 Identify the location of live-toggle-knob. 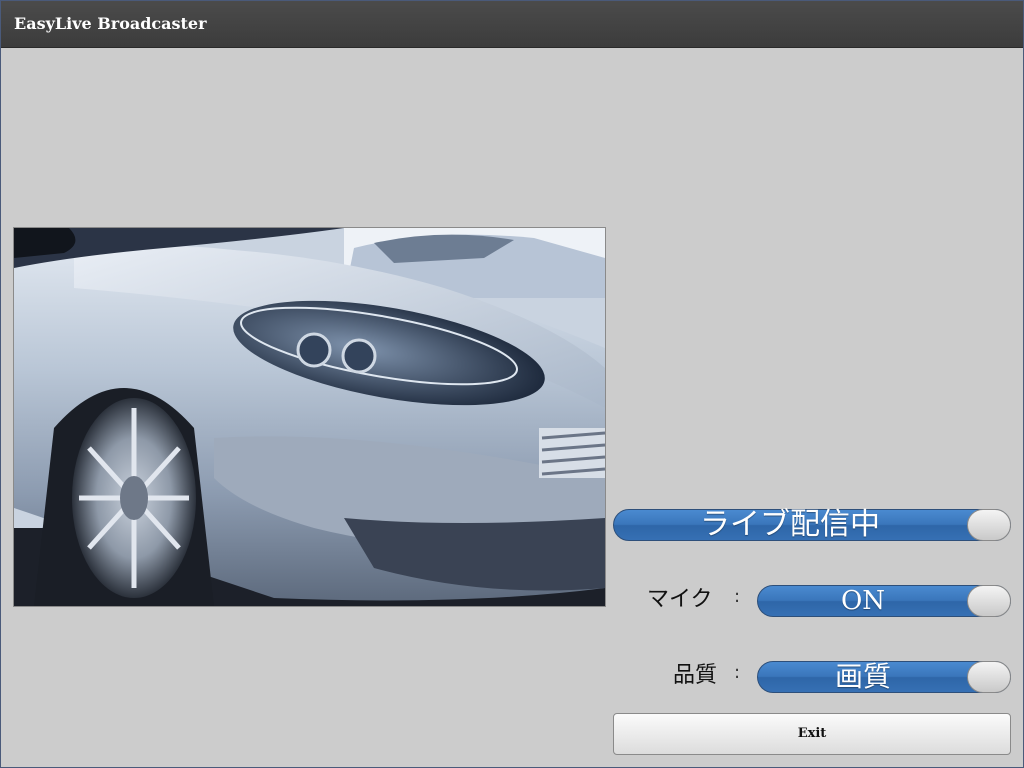
(989, 525).